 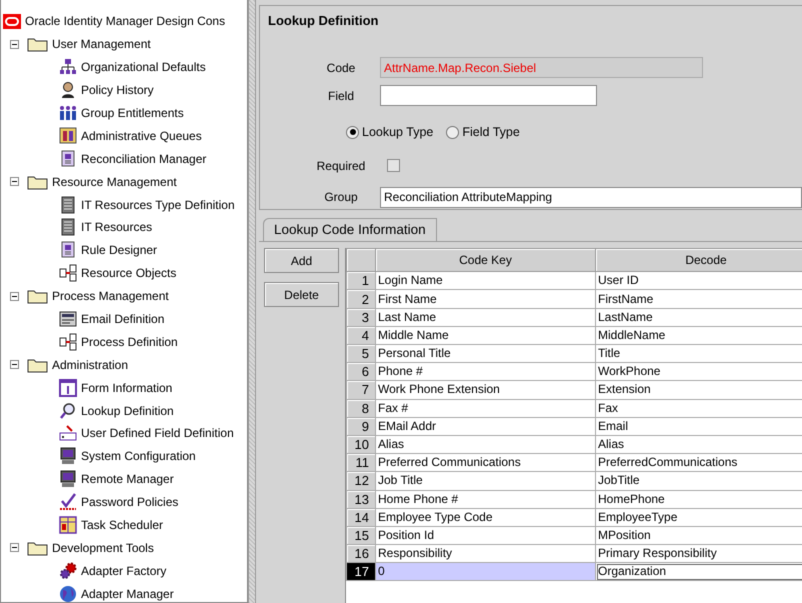 I want to click on field-label: Group, so click(x=341, y=197).